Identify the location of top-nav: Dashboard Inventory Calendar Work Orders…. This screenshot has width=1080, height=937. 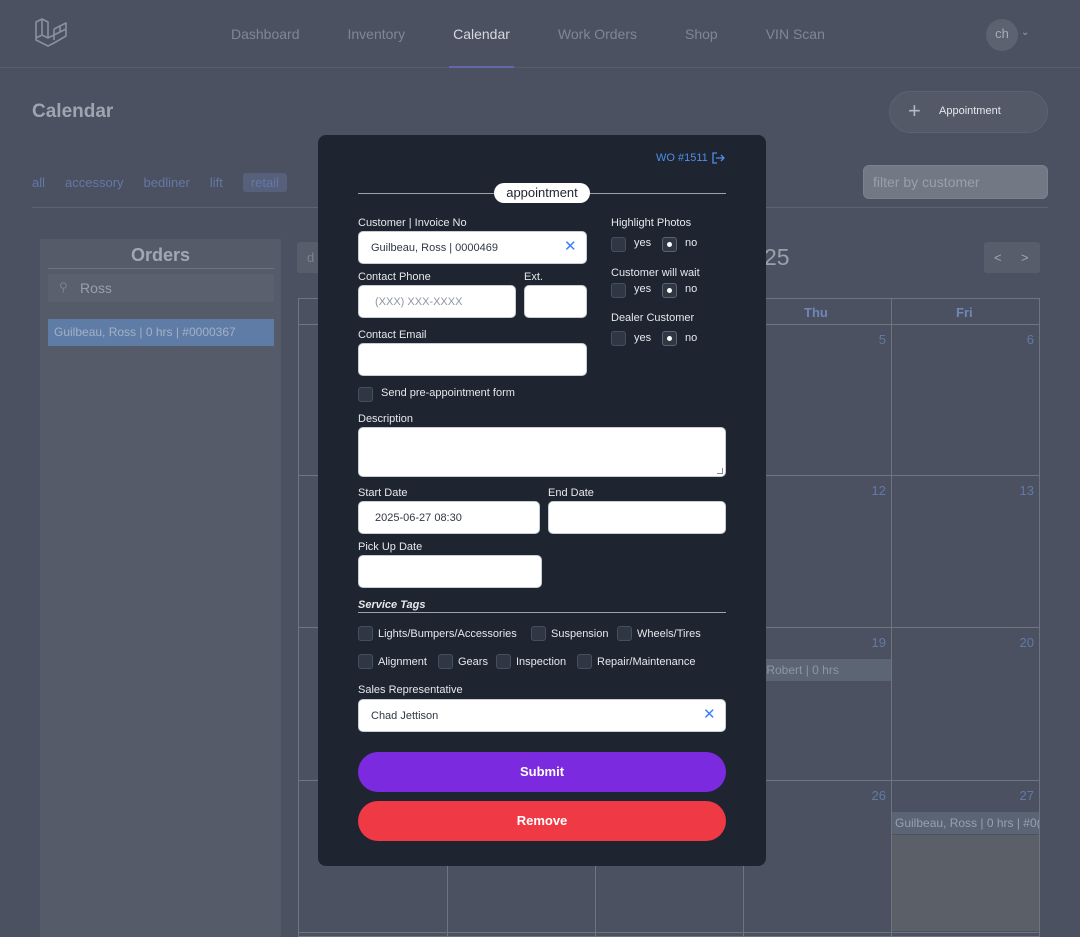
(540, 34).